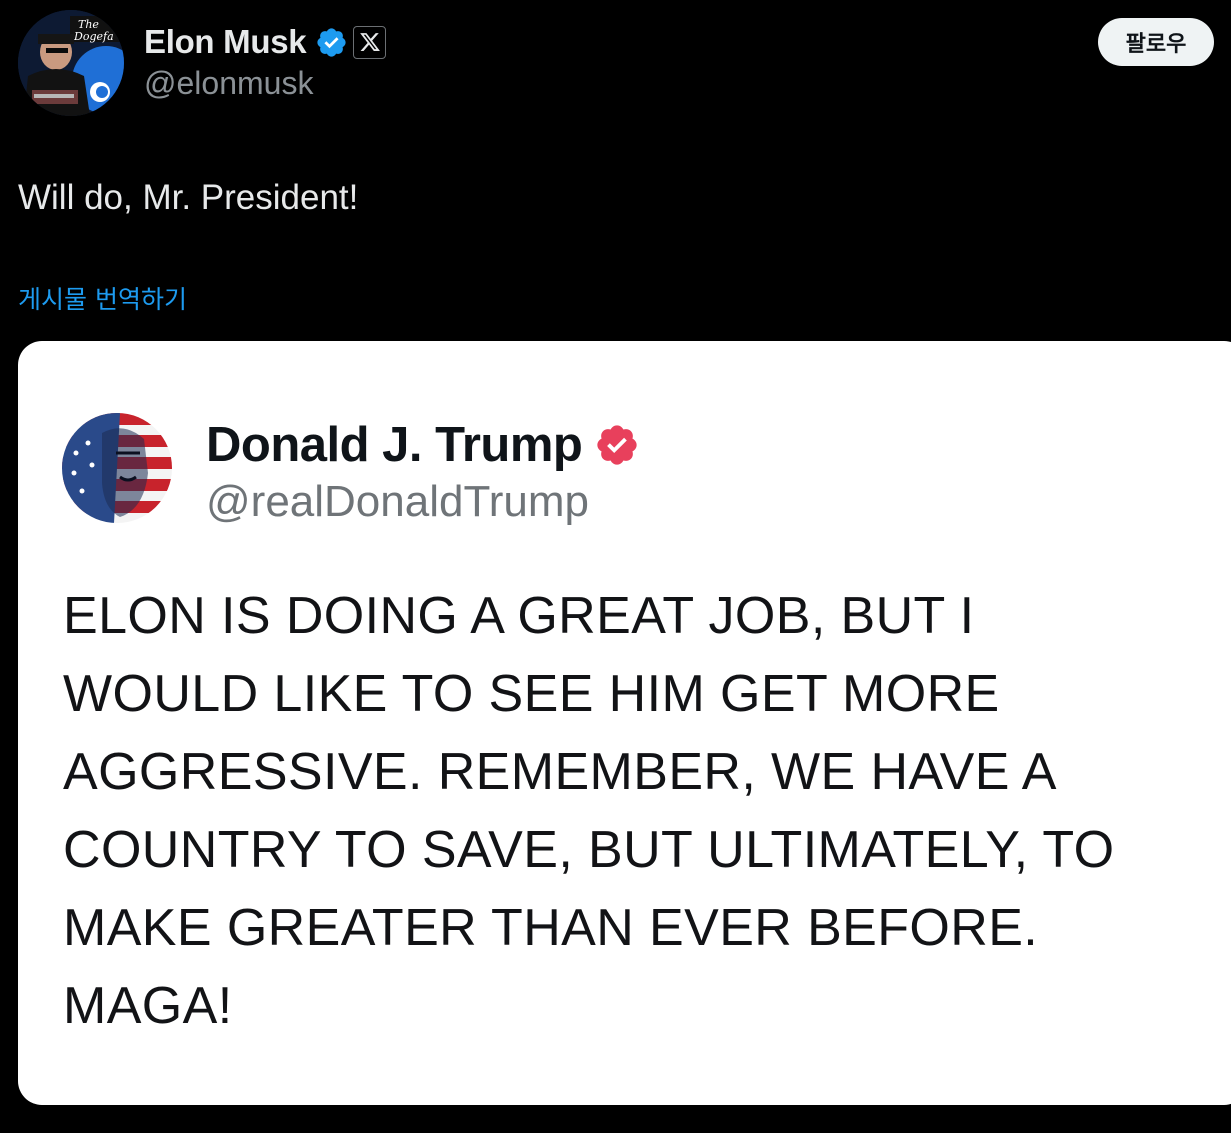  I want to click on tweet-header: The Dogefa Elon Musk @elonmusk 팔로우, so click(618, 65).